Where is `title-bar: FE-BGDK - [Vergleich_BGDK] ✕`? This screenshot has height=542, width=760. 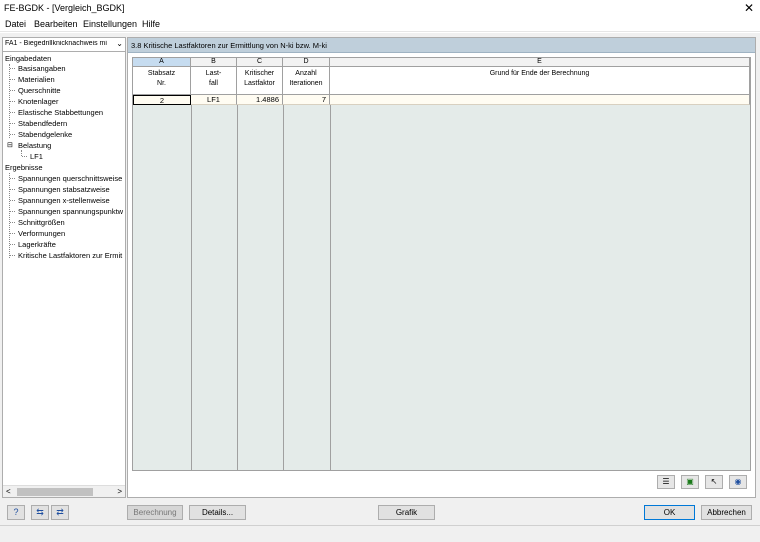 title-bar: FE-BGDK - [Vergleich_BGDK] ✕ is located at coordinates (380, 8).